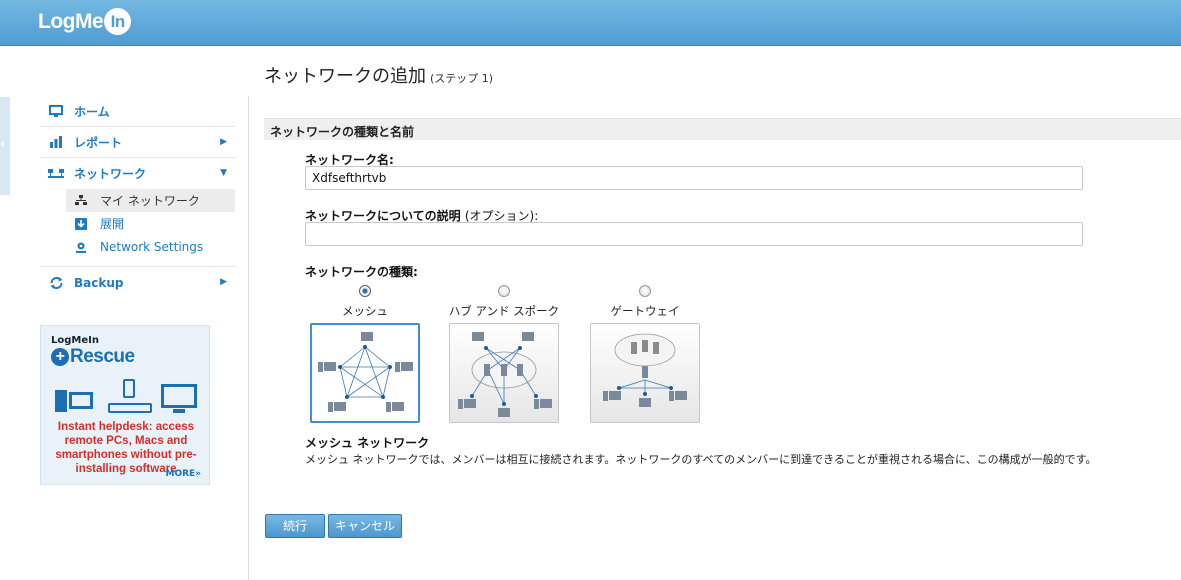  What do you see at coordinates (152, 246) in the screenshot?
I see `sidebar-item-label: Network Settings` at bounding box center [152, 246].